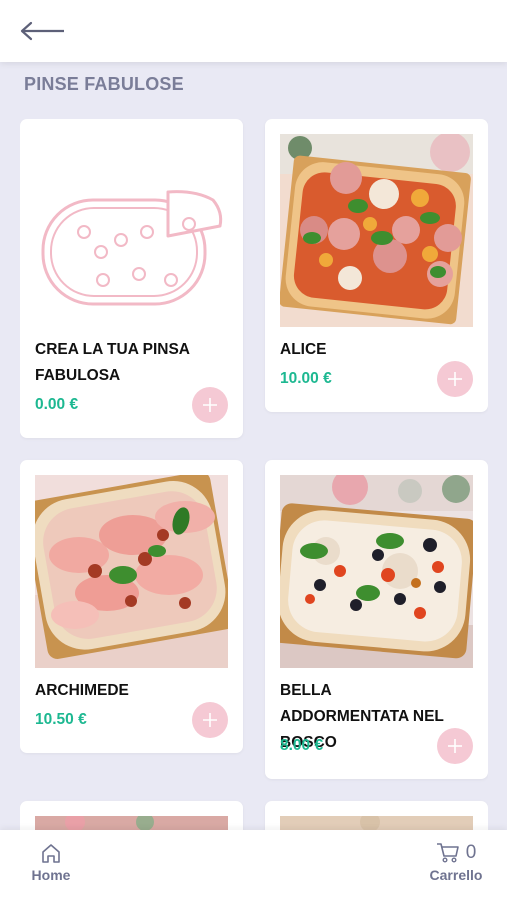 The height and width of the screenshot is (900, 507). I want to click on product-name: CREA LA TUA PINSA FABULOSA, so click(112, 362).